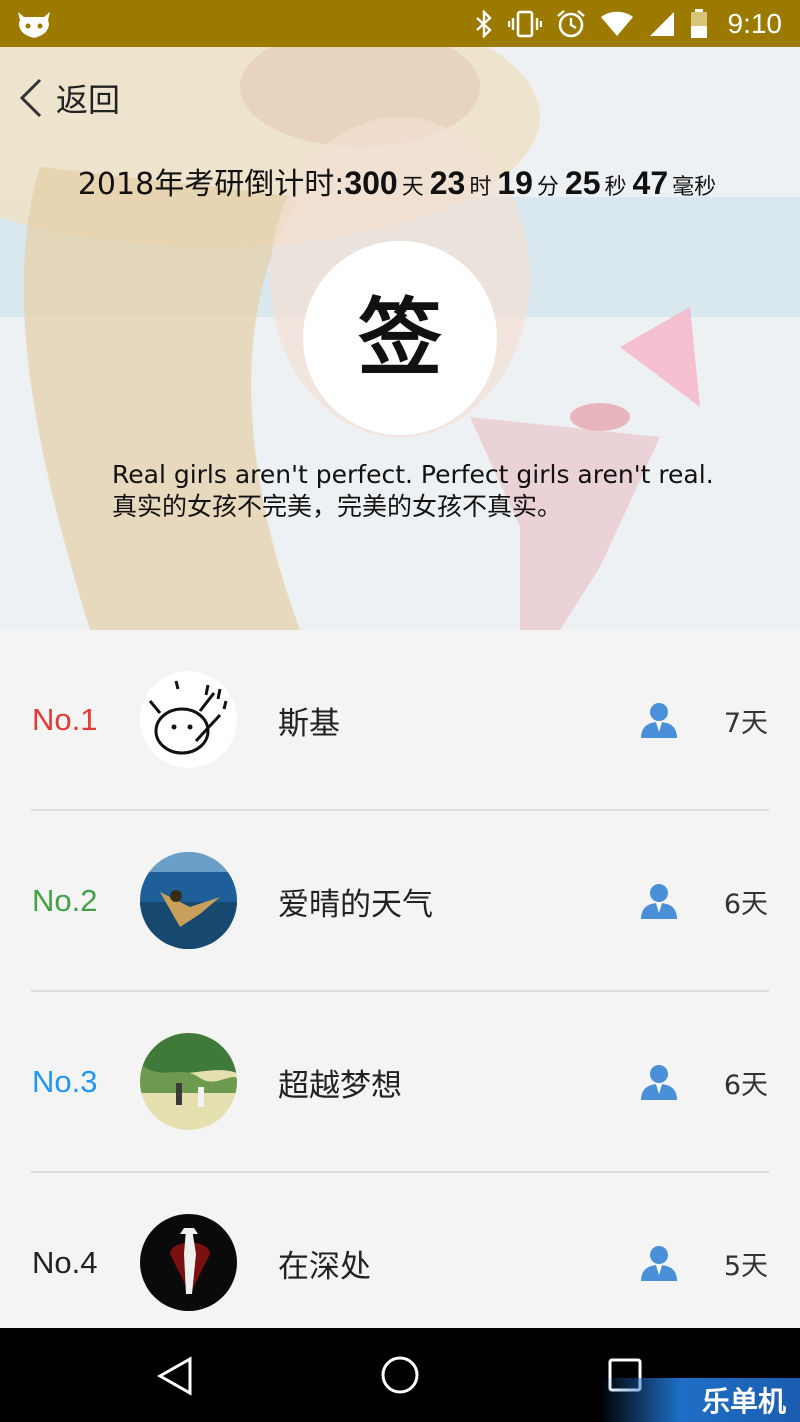 This screenshot has width=800, height=1422. I want to click on rank-label: No.2, so click(65, 900).